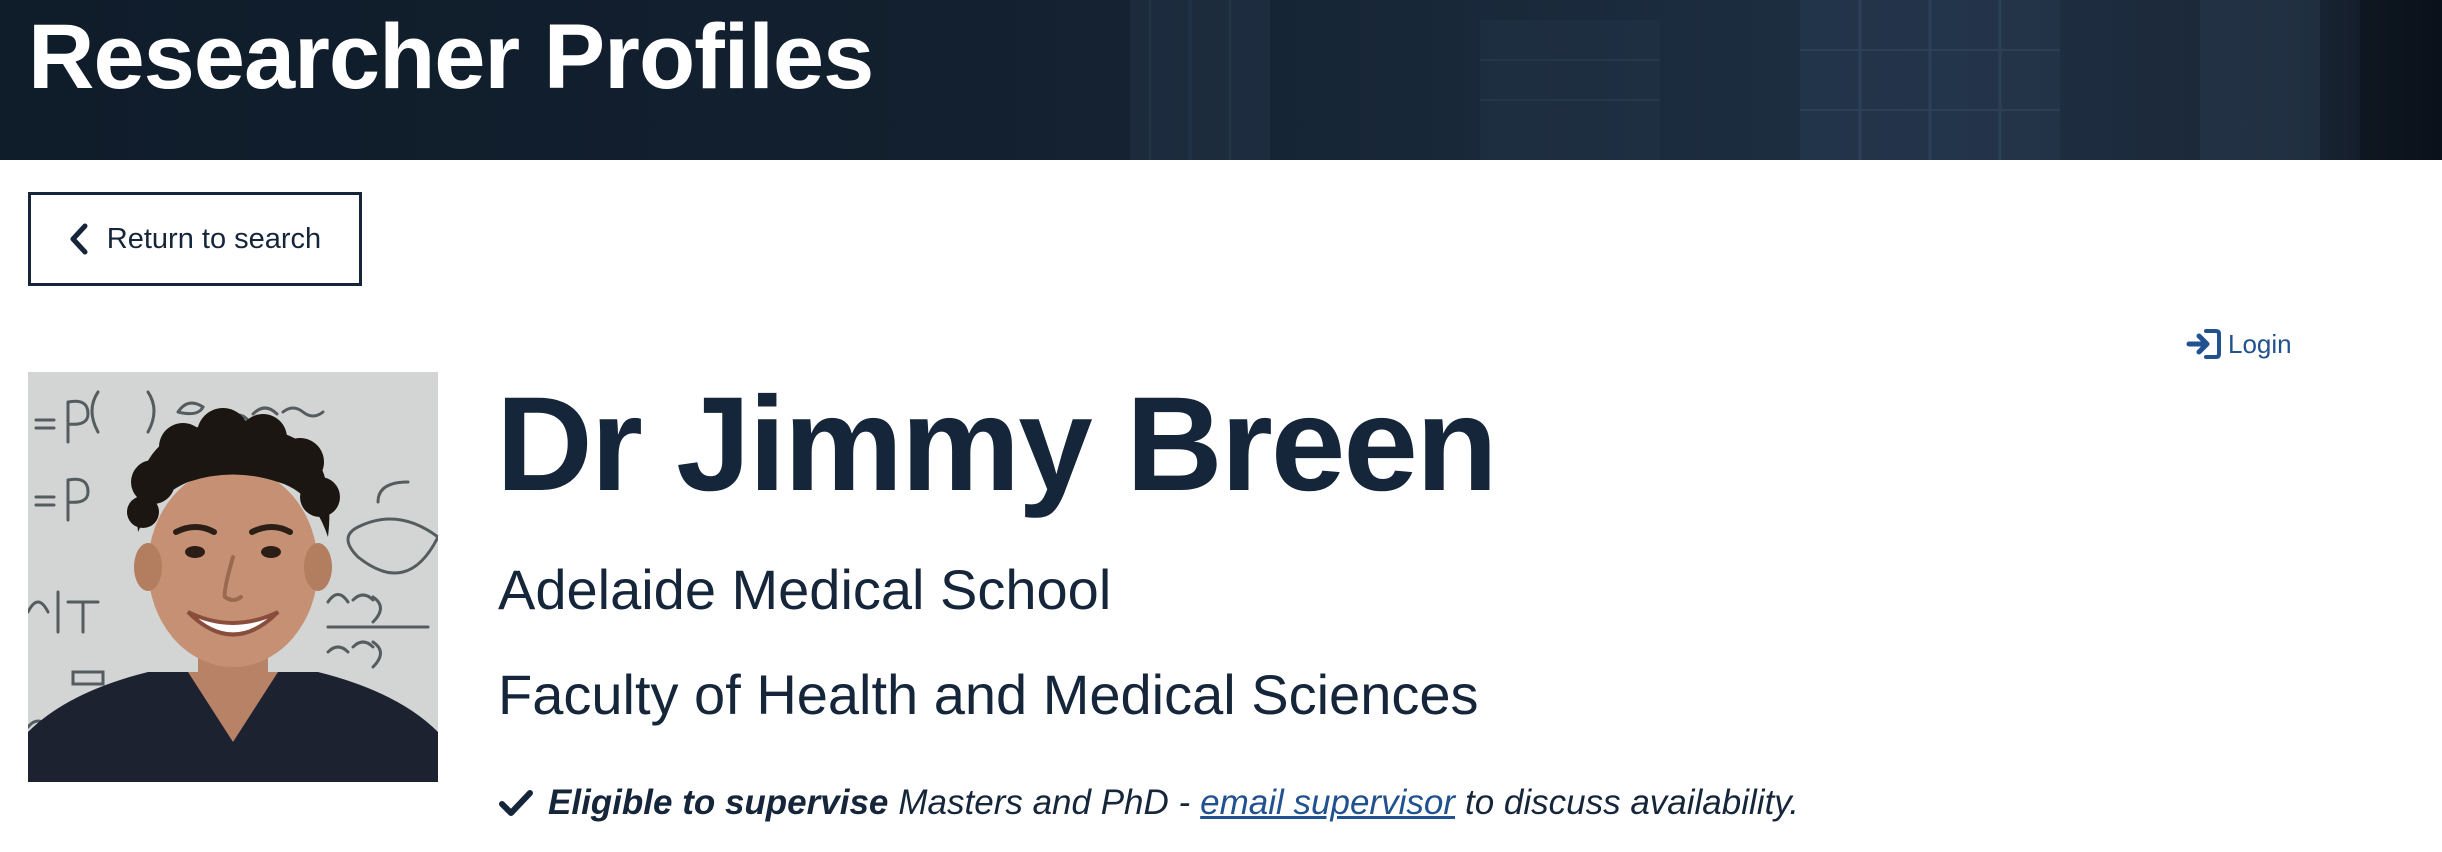 This screenshot has height=852, width=2442. I want to click on login-label: Login, so click(2260, 343).